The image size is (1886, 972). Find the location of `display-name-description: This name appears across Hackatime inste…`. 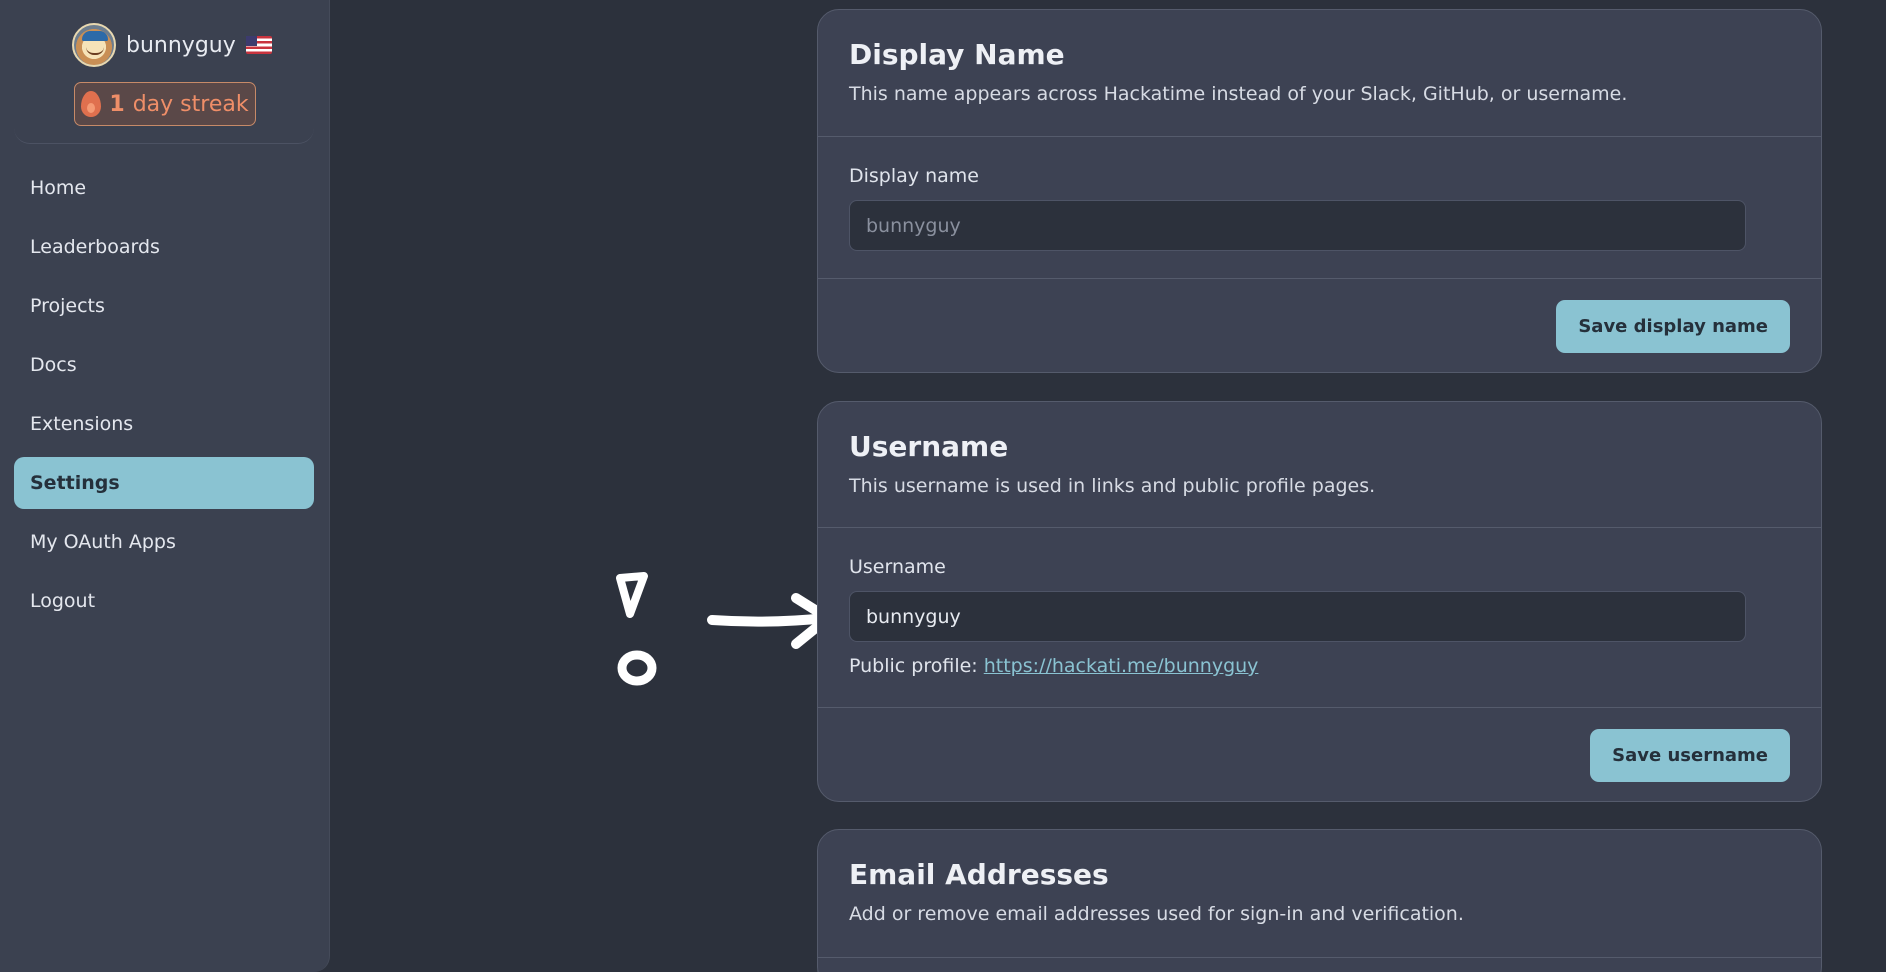

display-name-description: This name appears across Hackatime inste… is located at coordinates (1238, 94).